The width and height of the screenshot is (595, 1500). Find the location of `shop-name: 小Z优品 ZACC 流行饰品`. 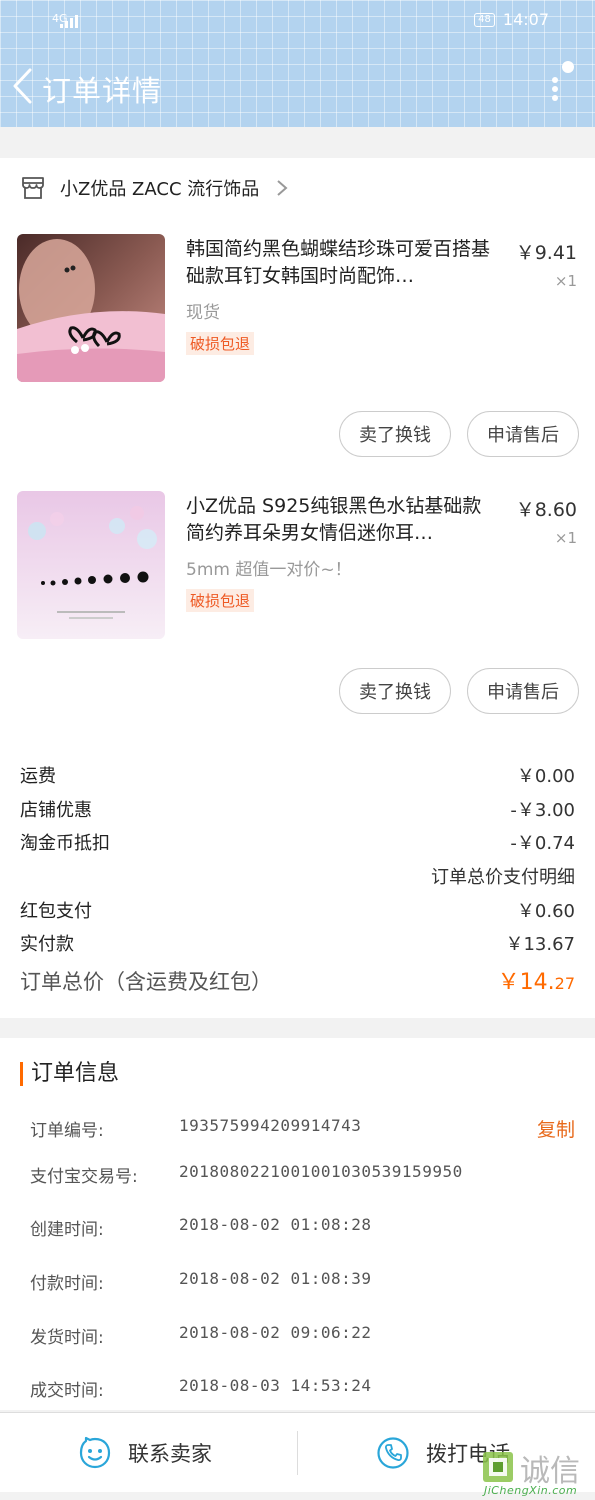

shop-name: 小Z优品 ZACC 流行饰品 is located at coordinates (160, 189).